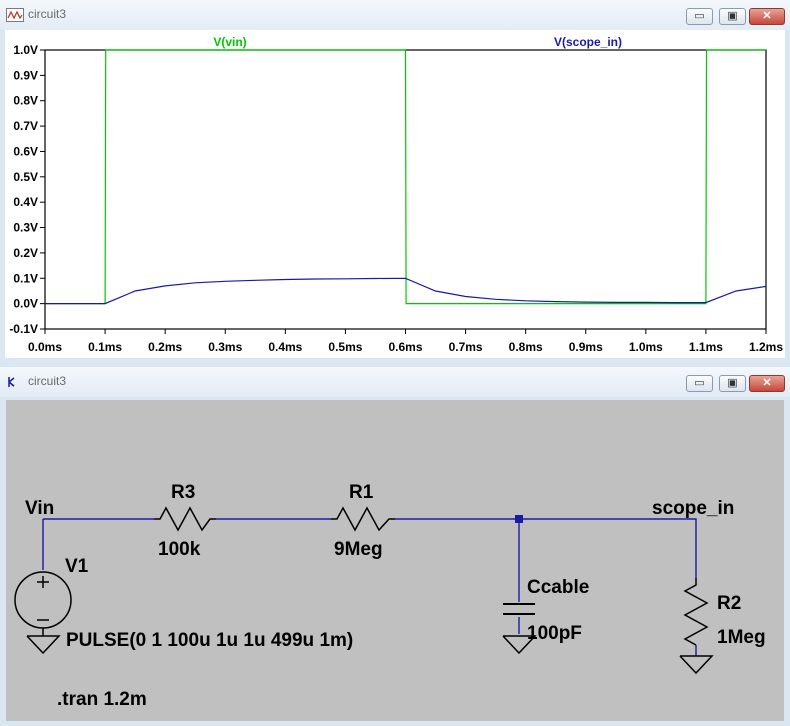 The width and height of the screenshot is (790, 726). What do you see at coordinates (558, 587) in the screenshot?
I see `ccable-name-label: Ccable` at bounding box center [558, 587].